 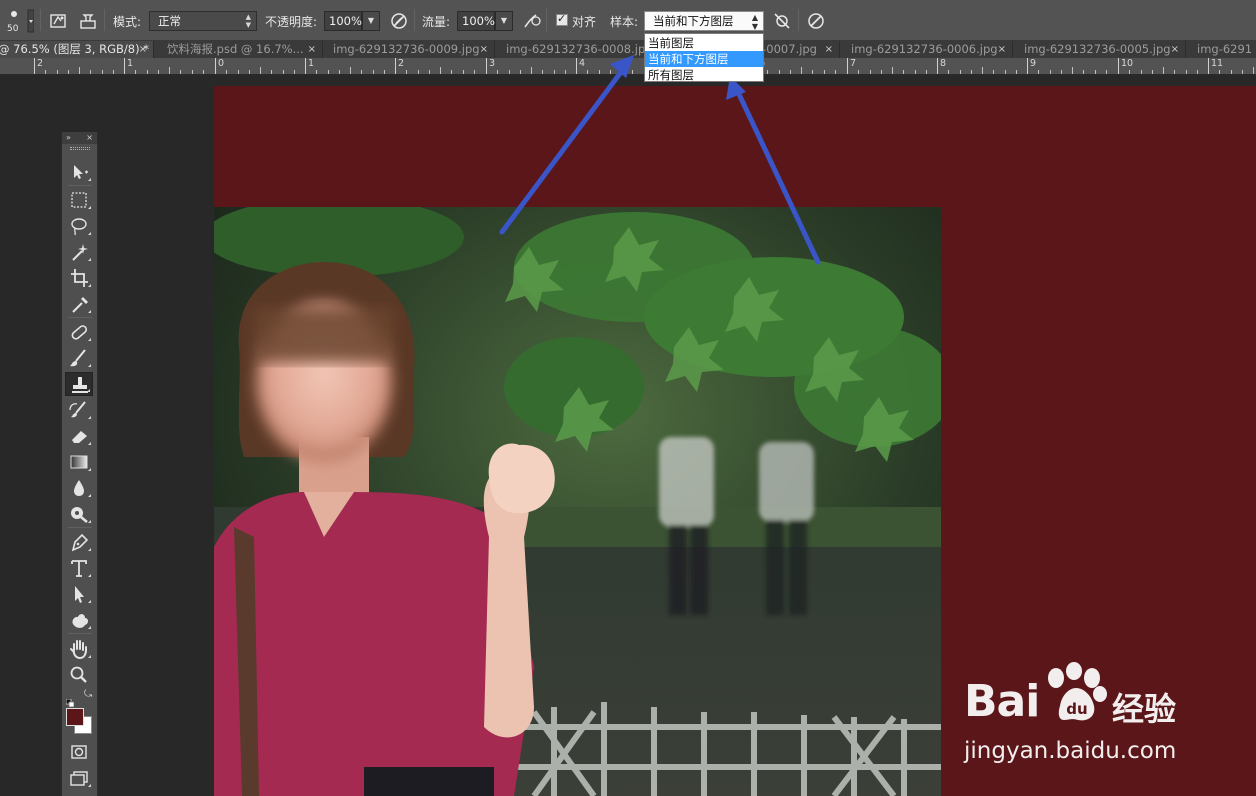 I want to click on lasso-tool, so click(x=79, y=226).